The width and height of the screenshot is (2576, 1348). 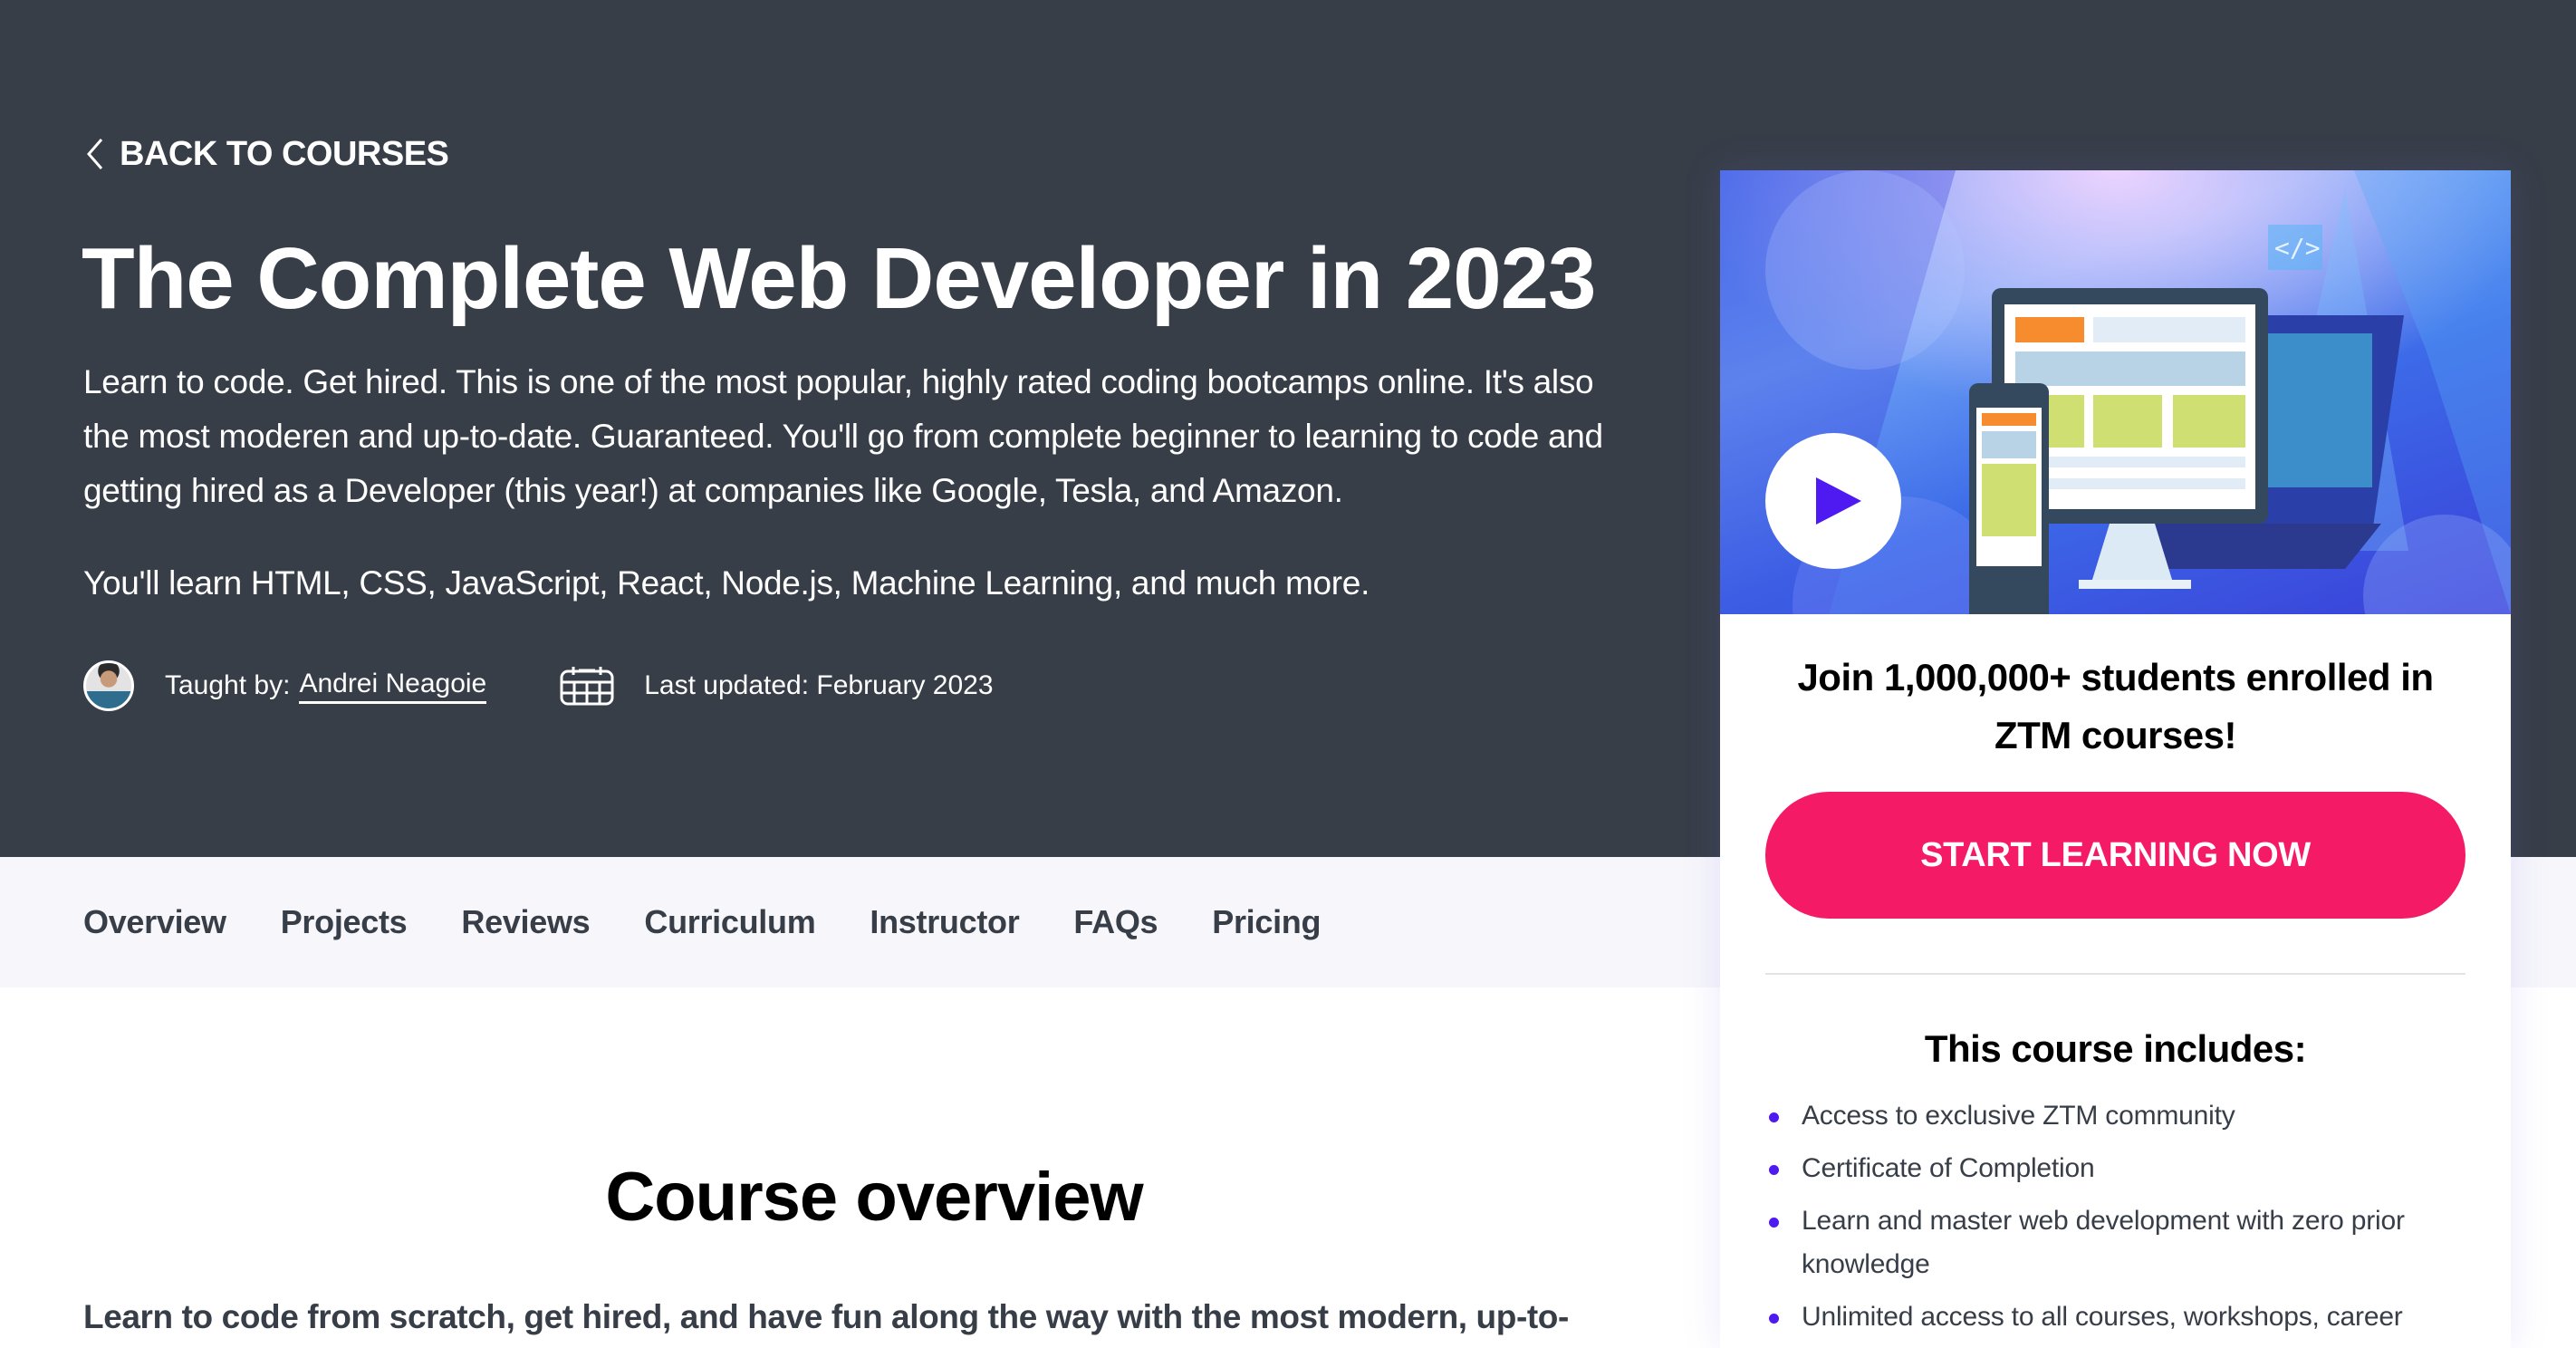 I want to click on instructor-link: Andrei Neagoie, so click(x=393, y=686).